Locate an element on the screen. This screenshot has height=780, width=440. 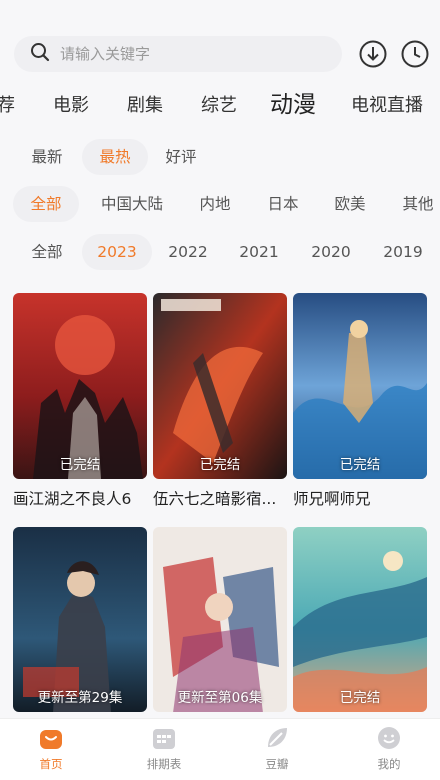
profile-face-icon is located at coordinates (389, 738).